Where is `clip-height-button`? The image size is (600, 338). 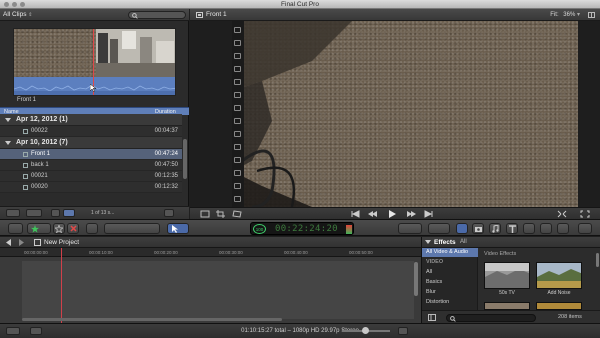 clip-height-button is located at coordinates (169, 213).